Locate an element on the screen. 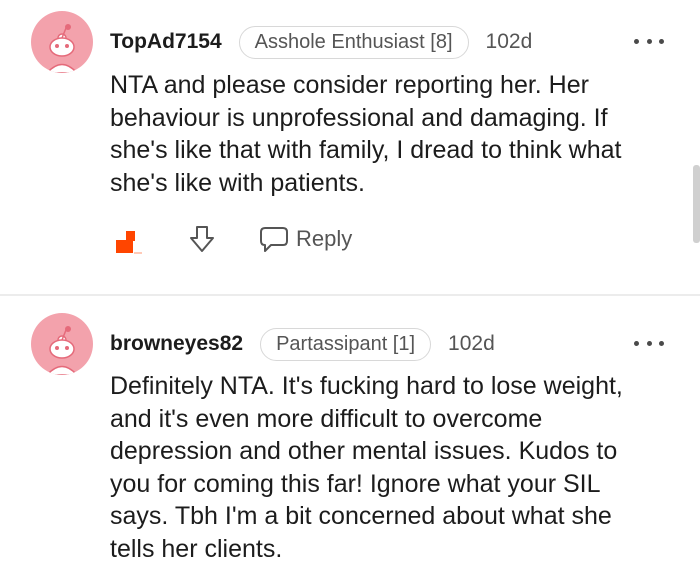  comment-meta: TopAd7154 Asshole Enthusiast [8] 102d is located at coordinates (321, 42).